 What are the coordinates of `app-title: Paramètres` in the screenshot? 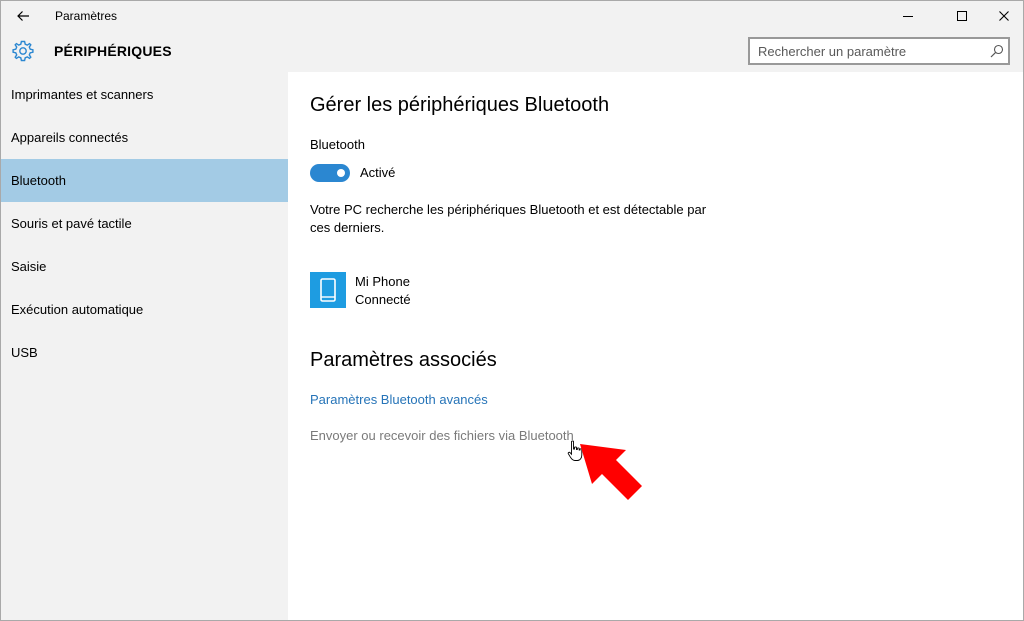 It's located at (86, 16).